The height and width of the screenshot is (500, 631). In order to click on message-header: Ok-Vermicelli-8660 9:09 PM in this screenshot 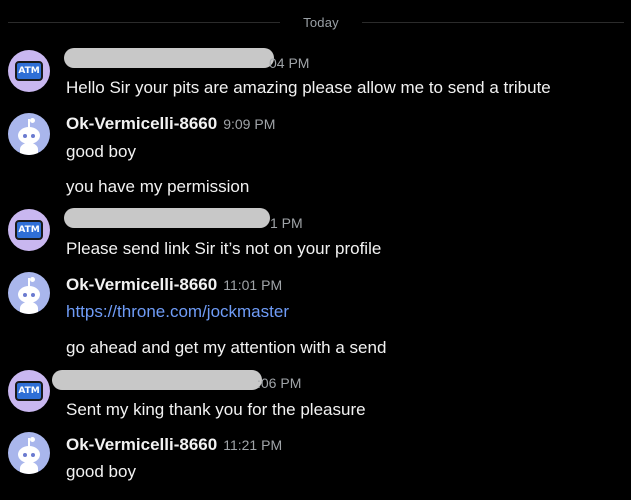, I will do `click(170, 126)`.